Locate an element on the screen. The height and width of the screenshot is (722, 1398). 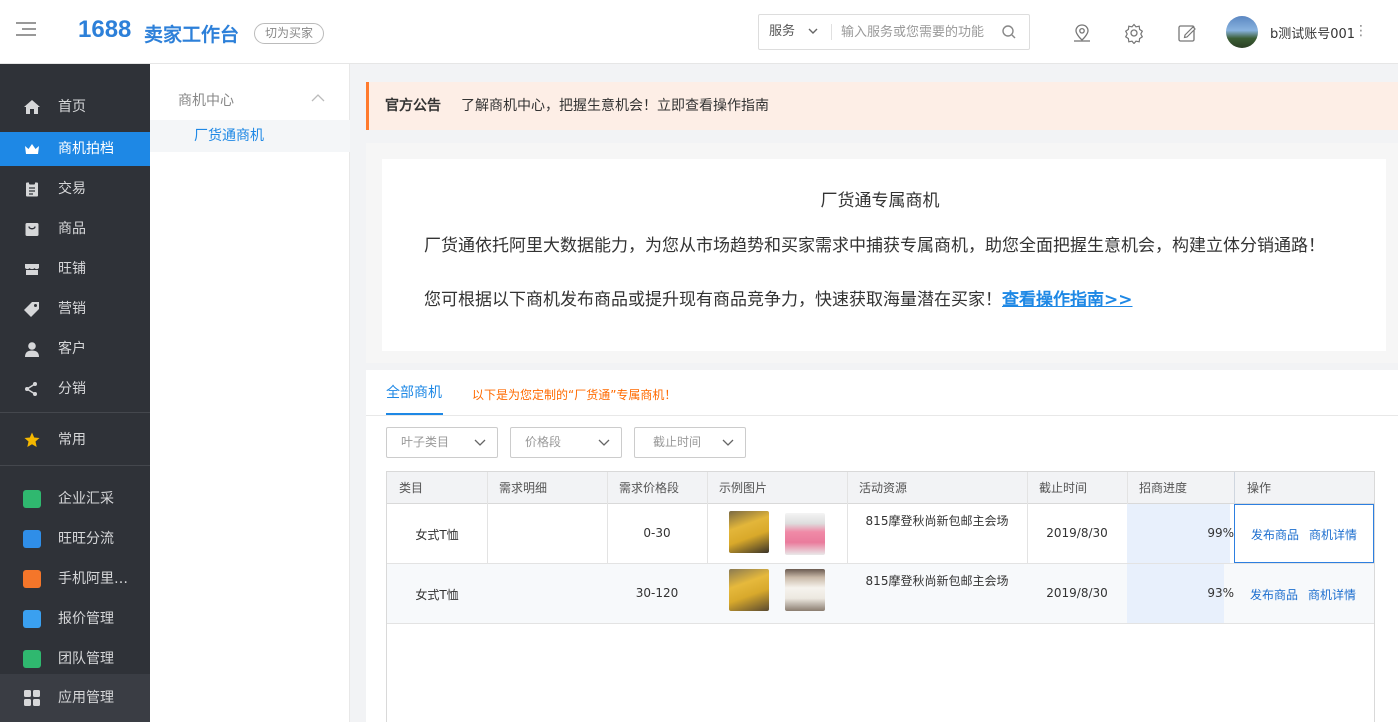
sidebar-app-team-management: 团队管理 is located at coordinates (75, 659).